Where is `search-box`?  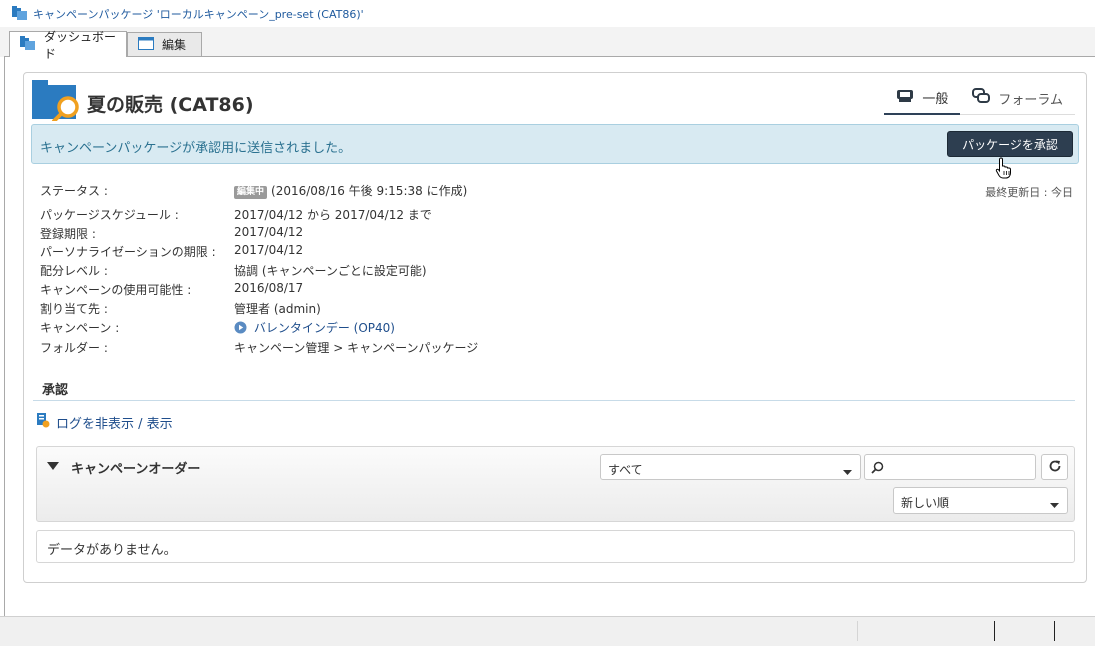 search-box is located at coordinates (950, 467).